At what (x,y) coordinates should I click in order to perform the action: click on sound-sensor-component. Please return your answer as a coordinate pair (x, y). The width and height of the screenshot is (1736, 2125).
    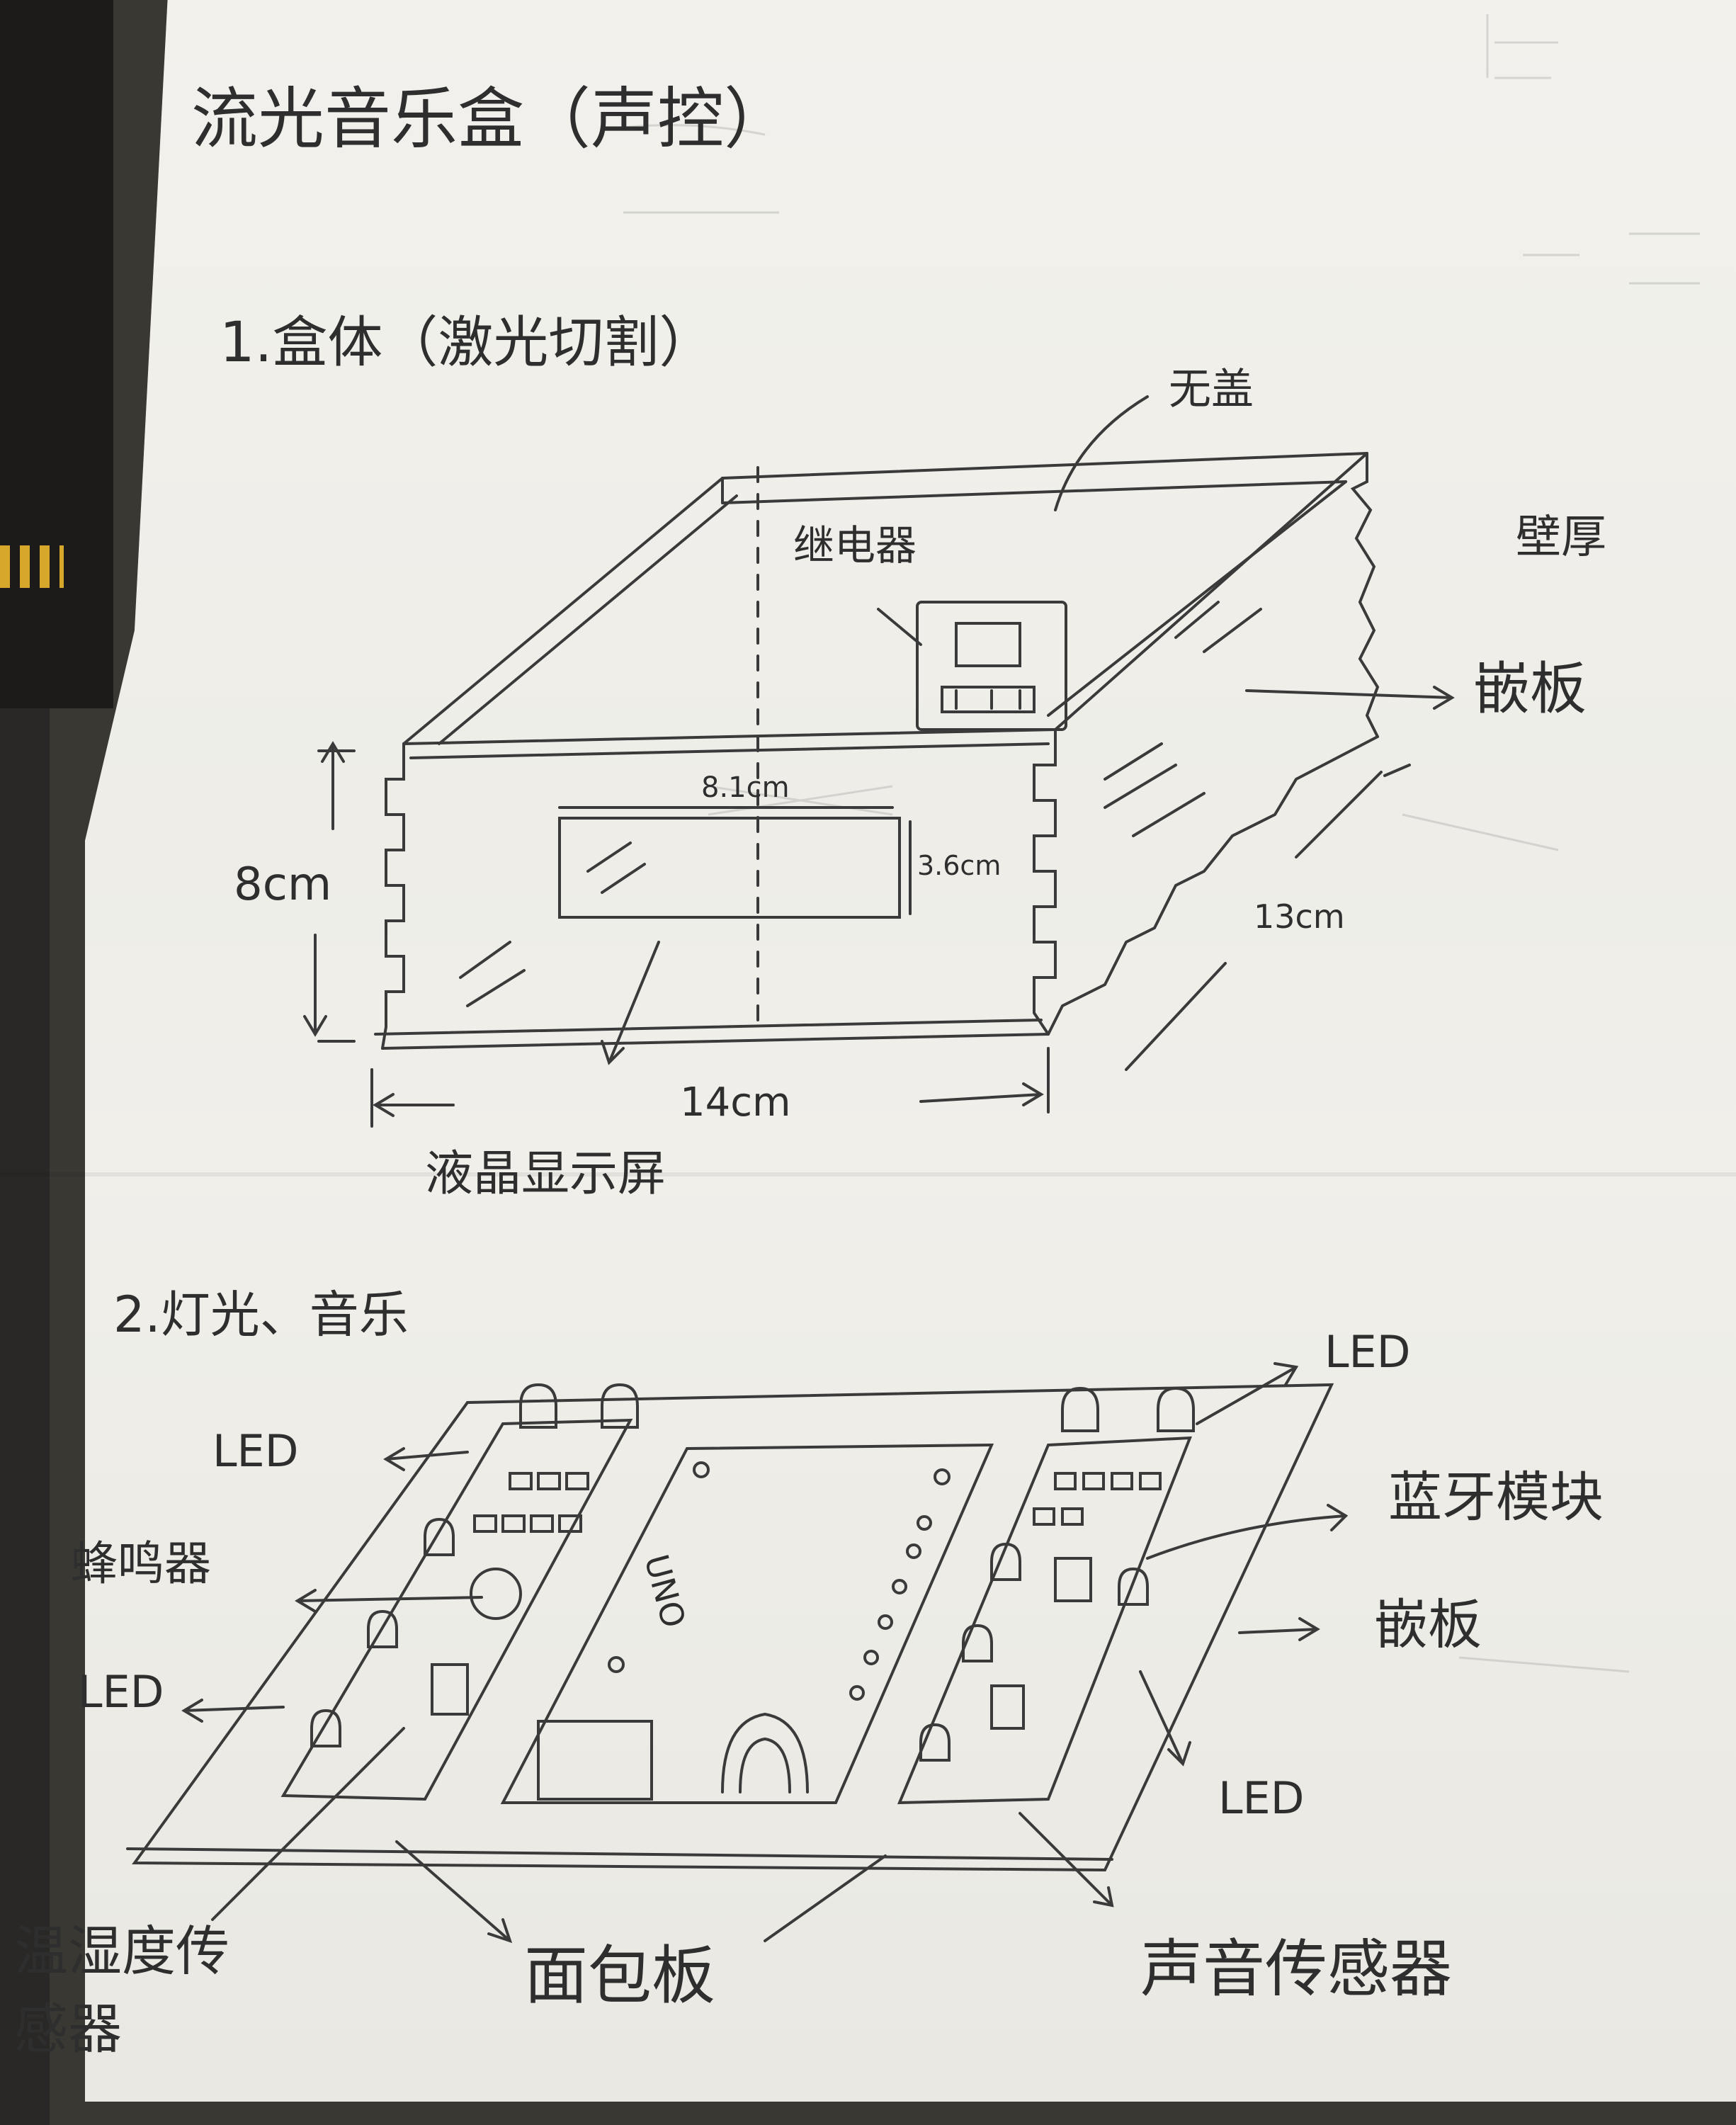
    Looking at the image, I should click on (1007, 1707).